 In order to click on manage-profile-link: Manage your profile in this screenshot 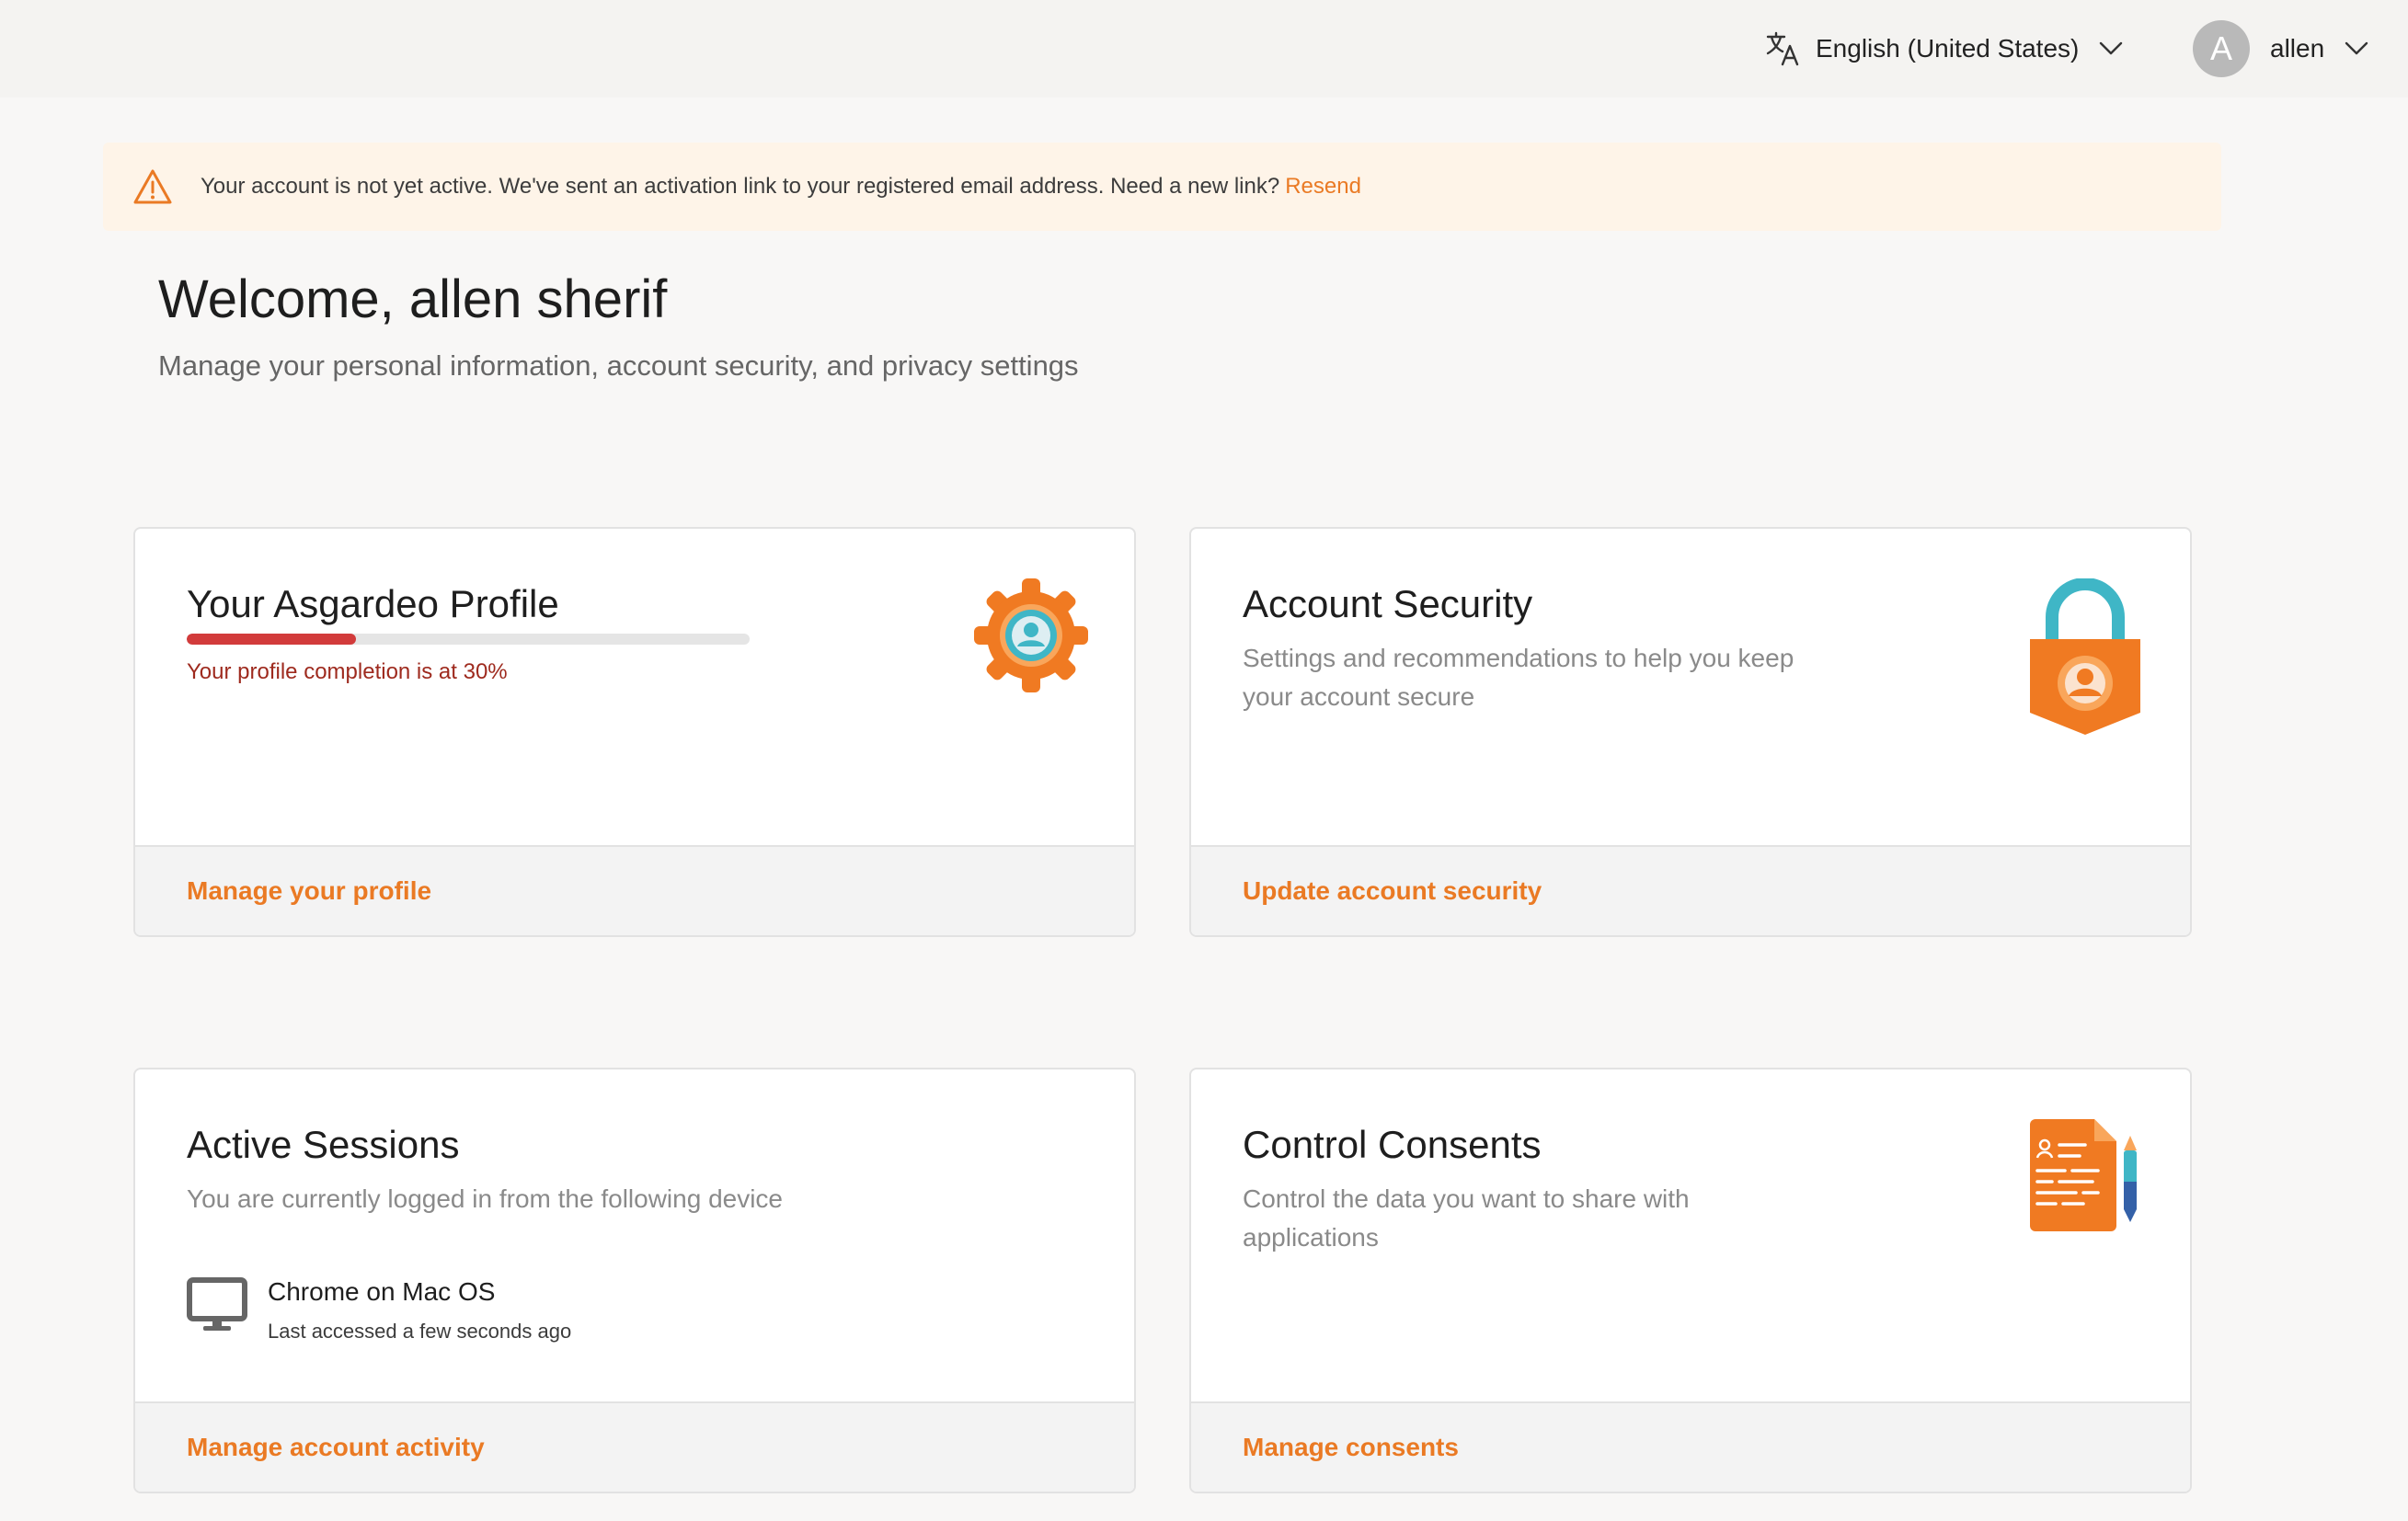, I will do `click(309, 891)`.